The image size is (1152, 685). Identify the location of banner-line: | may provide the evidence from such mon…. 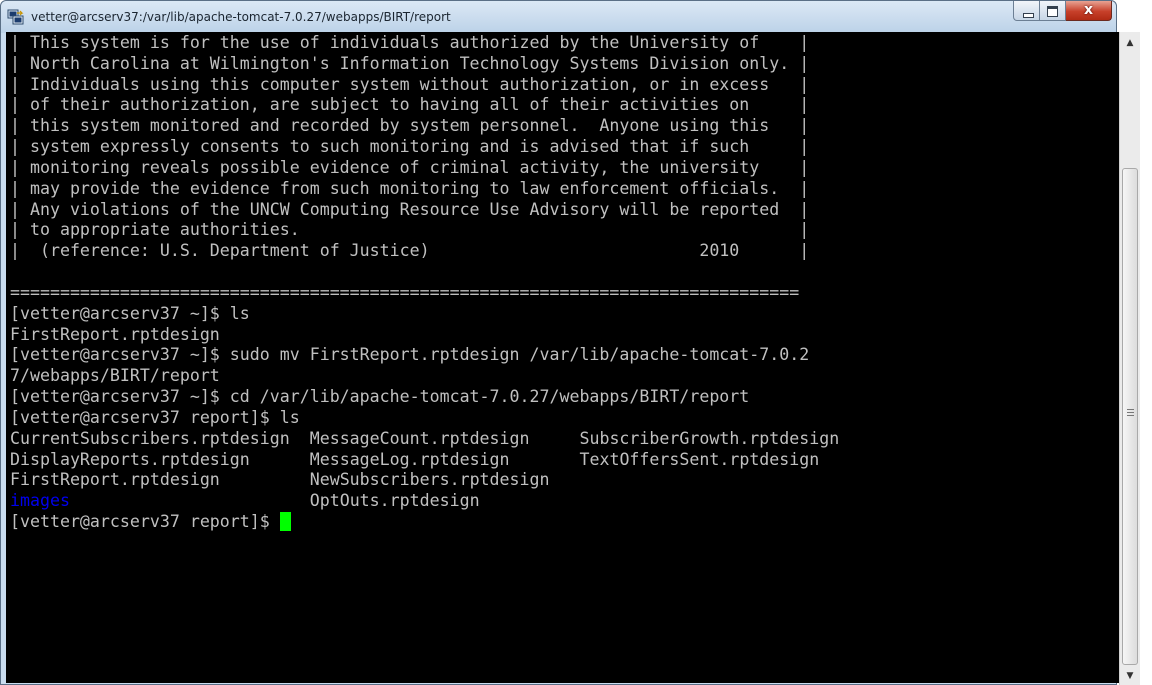
(410, 188).